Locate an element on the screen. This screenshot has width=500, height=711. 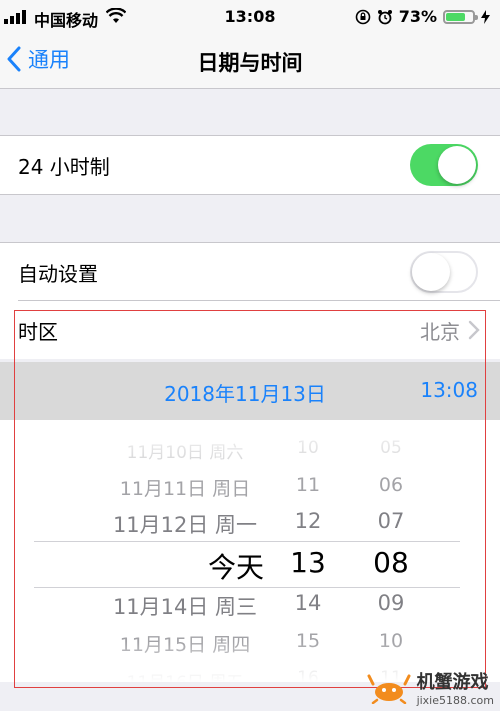
timezone-value: 北京 is located at coordinates (440, 332).